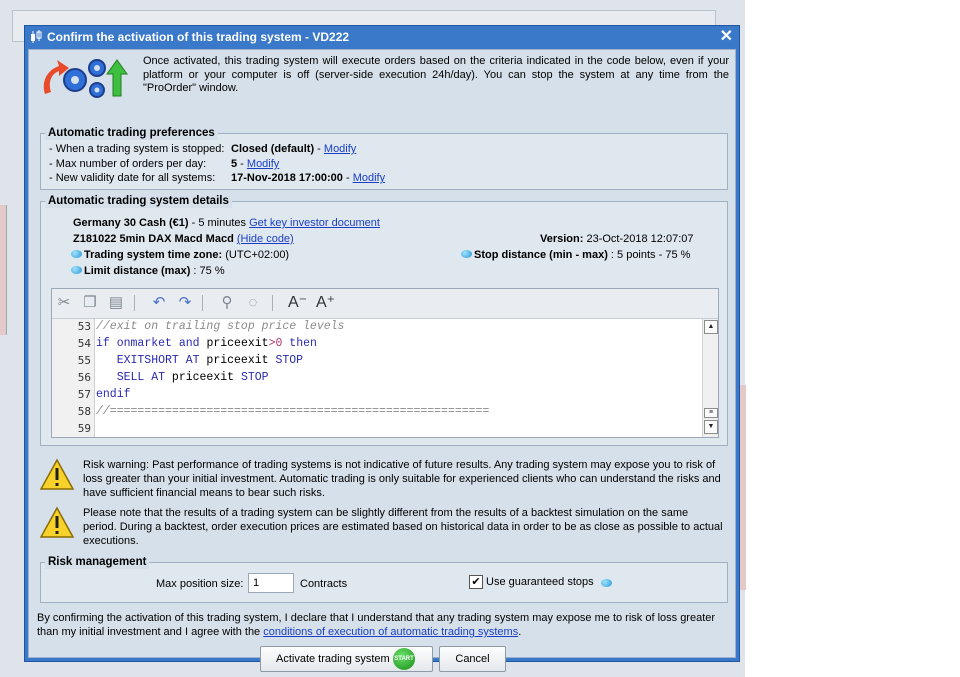 This screenshot has width=960, height=677. Describe the element at coordinates (85, 78) in the screenshot. I see `gears-sync-icon` at that location.